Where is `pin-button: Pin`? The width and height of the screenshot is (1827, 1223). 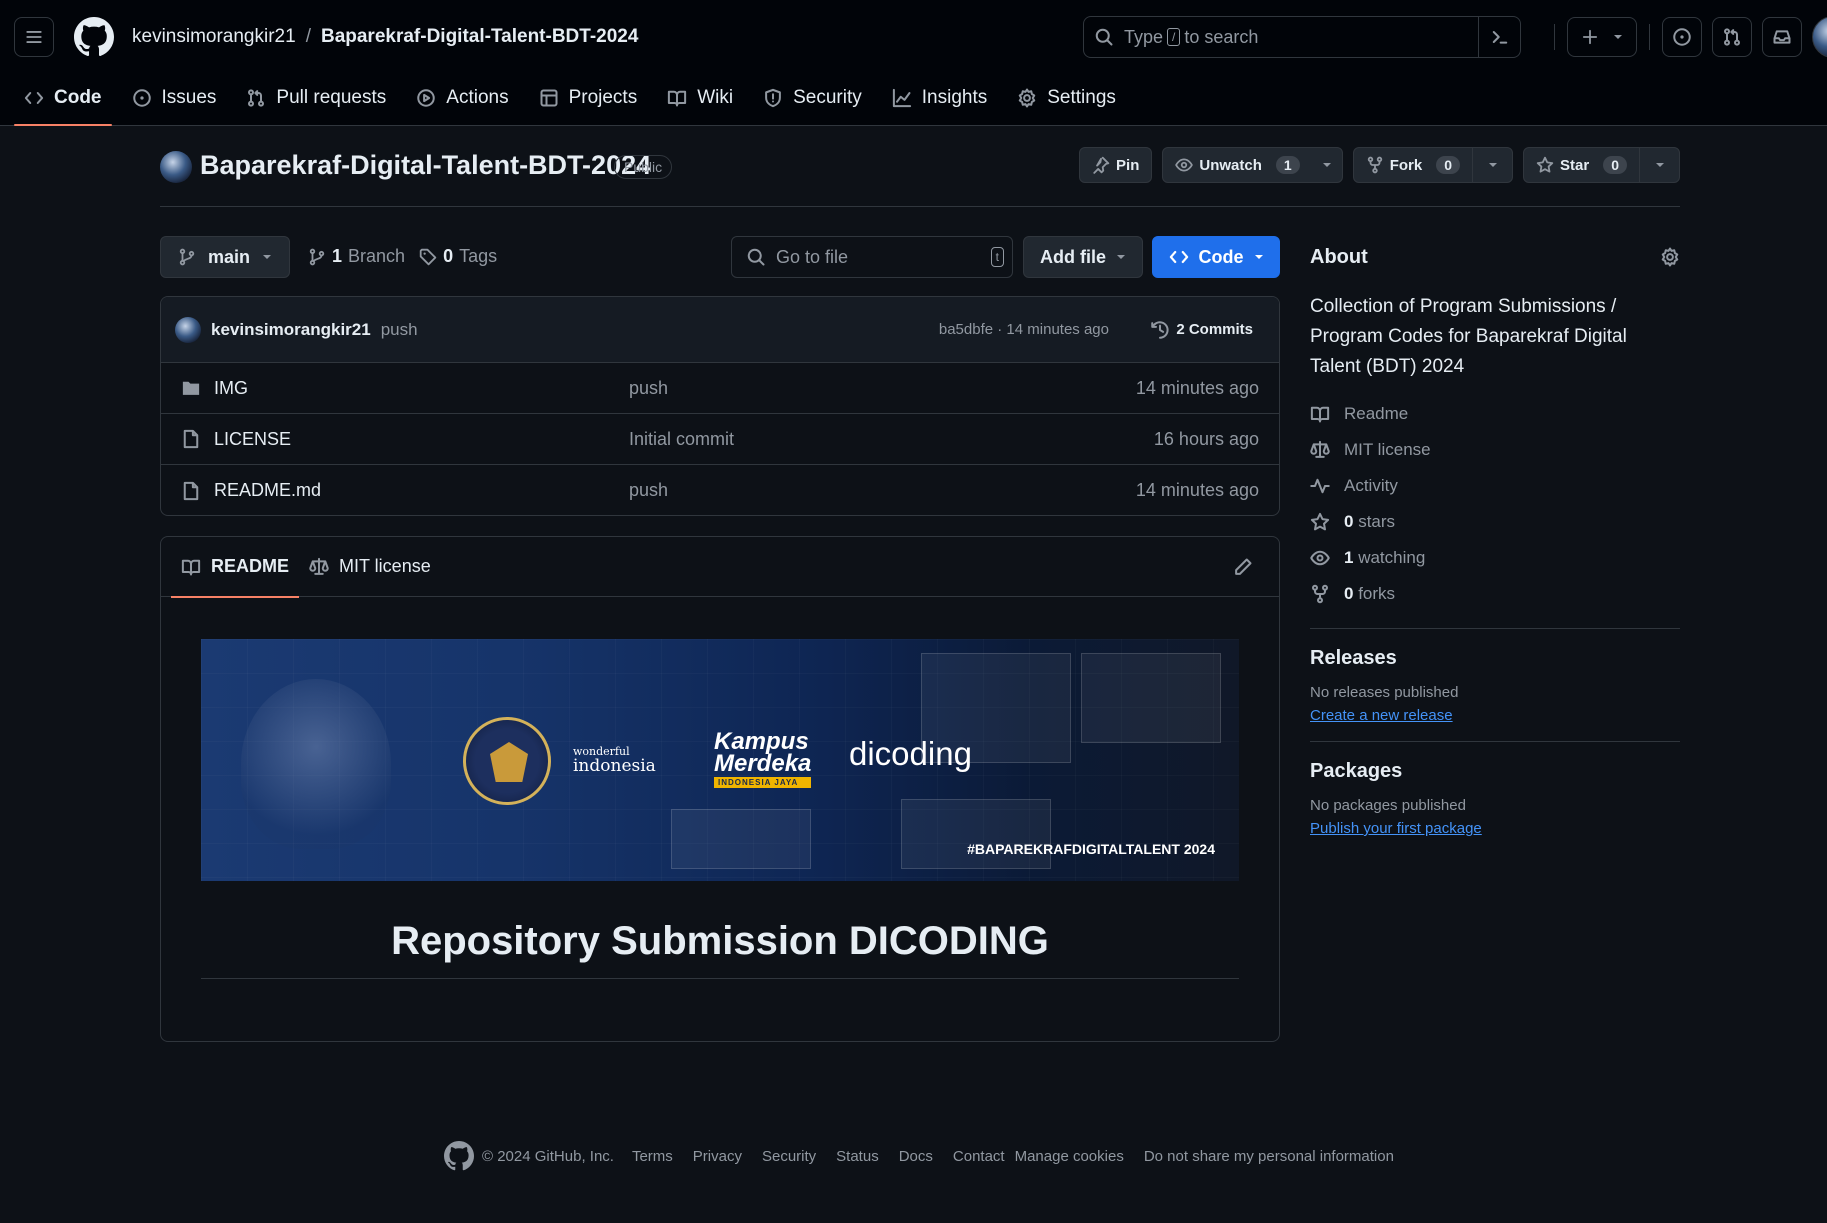
pin-button: Pin is located at coordinates (1116, 165).